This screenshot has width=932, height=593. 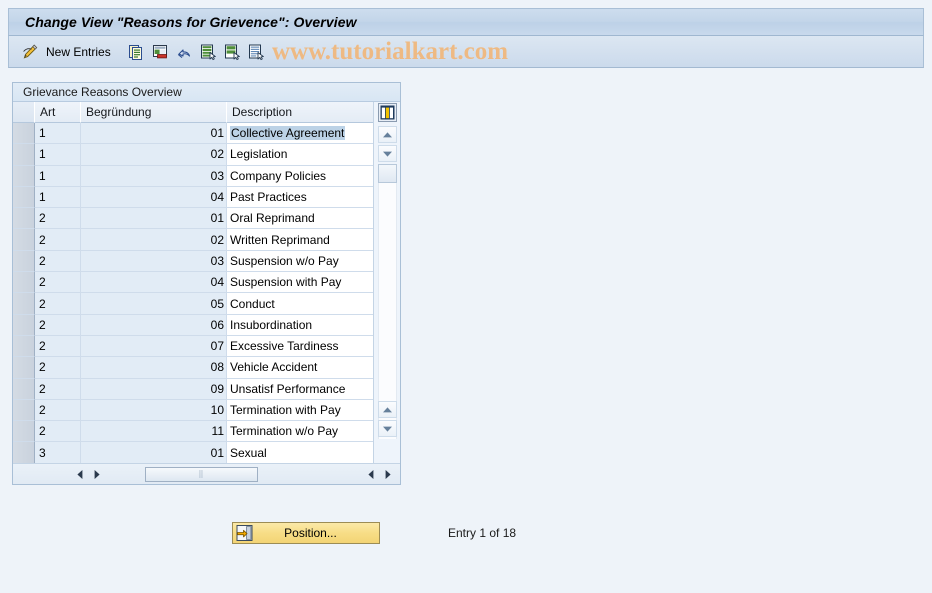 What do you see at coordinates (301, 240) in the screenshot?
I see `cell-description: Written Reprimand` at bounding box center [301, 240].